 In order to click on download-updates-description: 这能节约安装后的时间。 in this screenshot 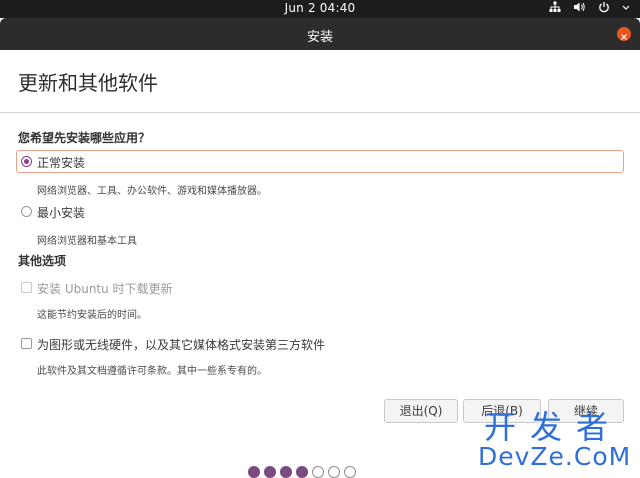, I will do `click(92, 315)`.